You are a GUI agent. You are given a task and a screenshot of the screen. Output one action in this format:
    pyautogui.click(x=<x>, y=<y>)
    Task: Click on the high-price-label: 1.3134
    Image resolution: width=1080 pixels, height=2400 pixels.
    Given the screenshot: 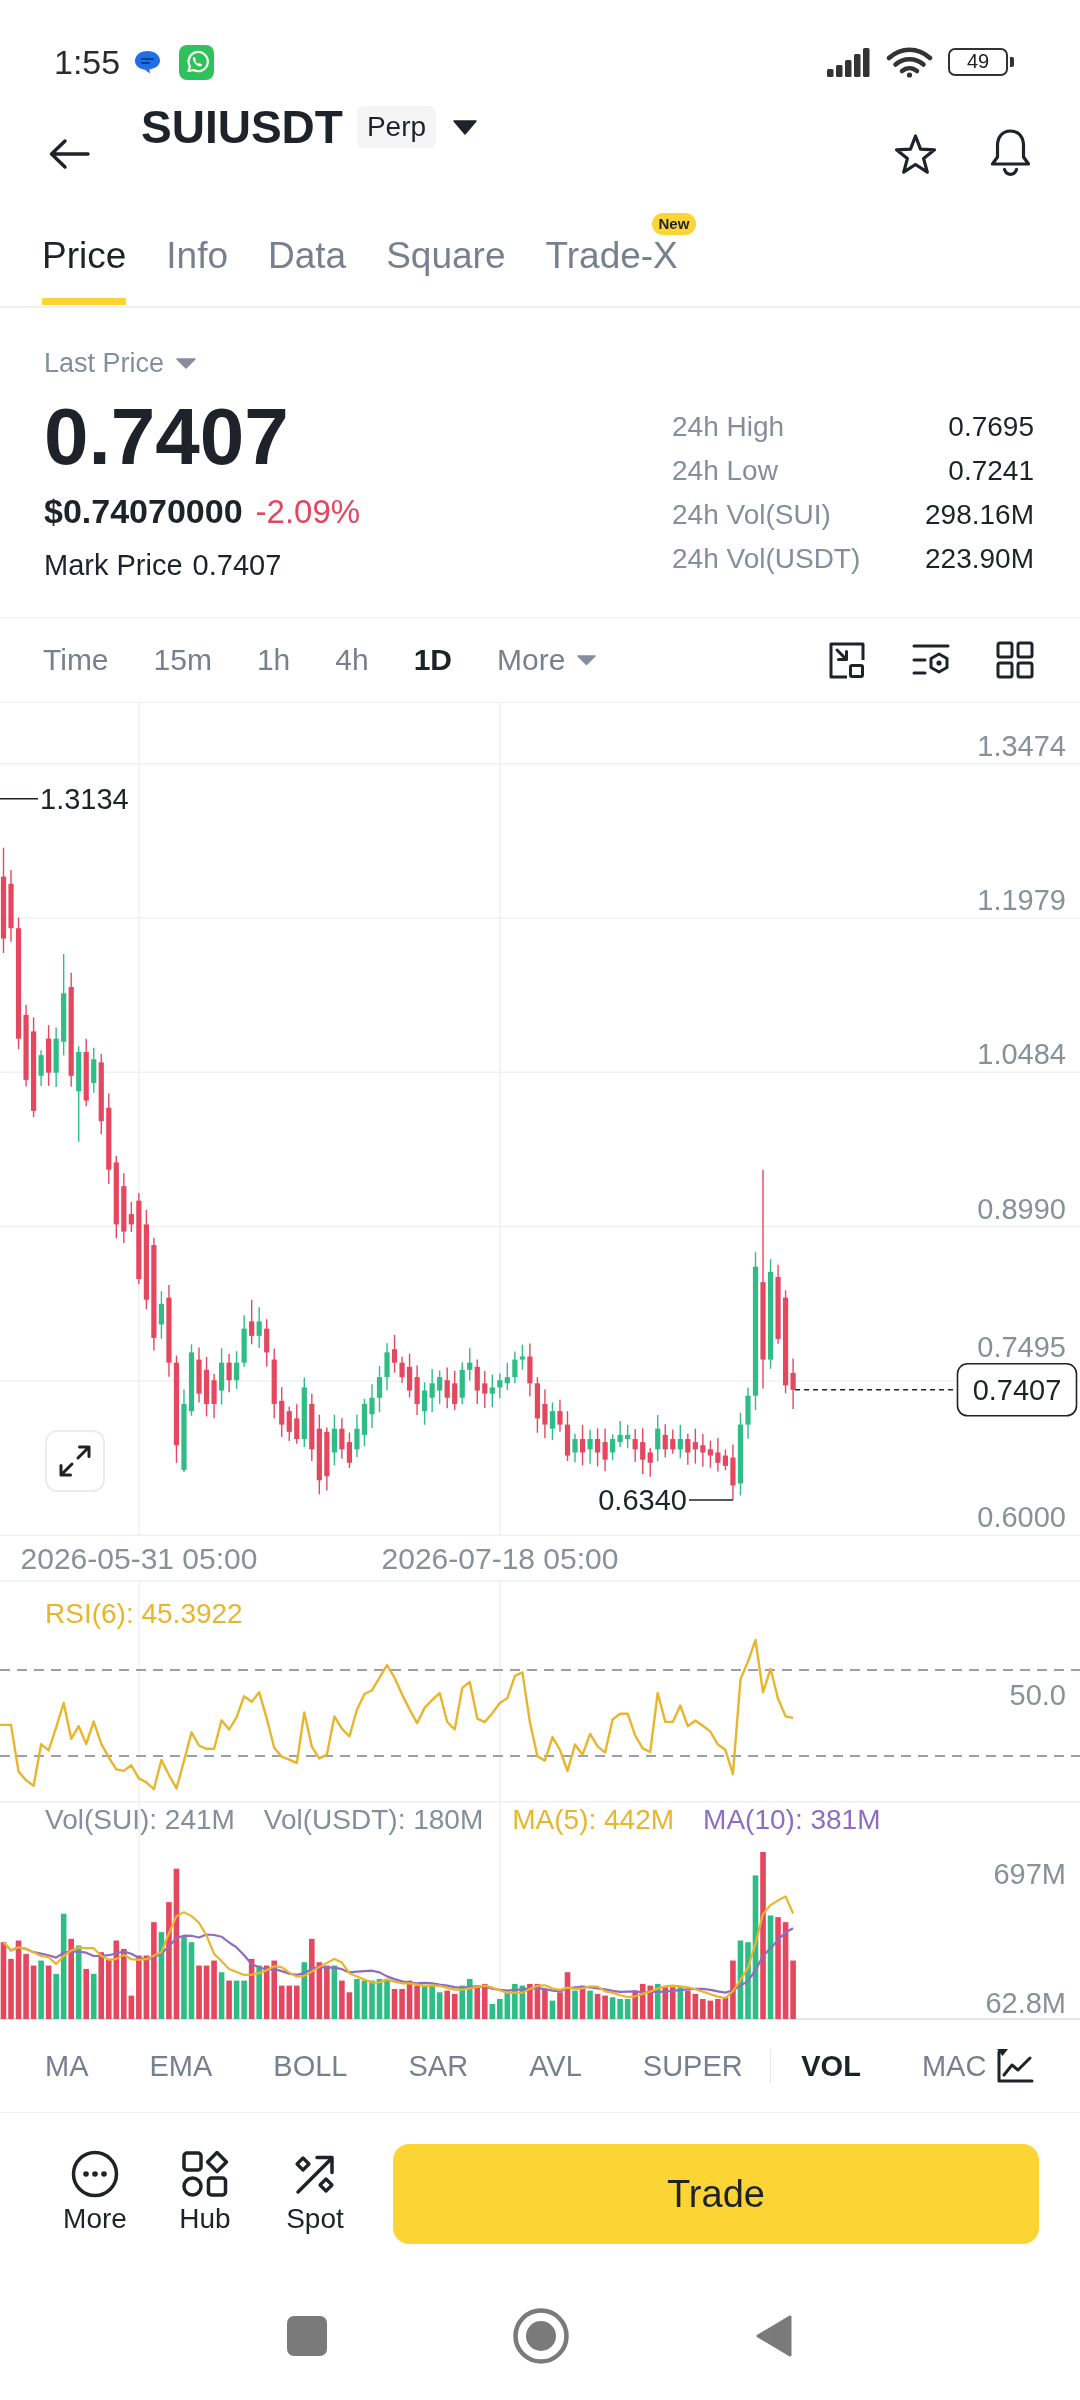 What is the action you would take?
    pyautogui.click(x=84, y=798)
    